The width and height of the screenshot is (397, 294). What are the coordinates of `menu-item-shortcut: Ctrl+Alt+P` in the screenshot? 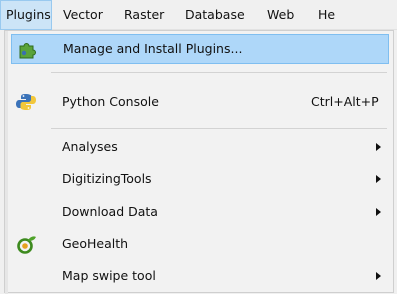 It's located at (345, 101).